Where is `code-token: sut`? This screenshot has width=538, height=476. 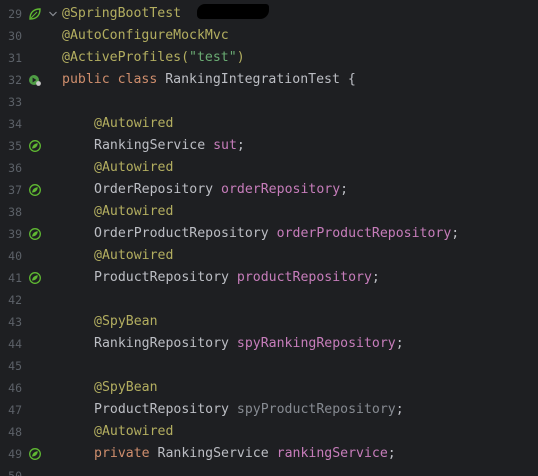 code-token: sut is located at coordinates (225, 145).